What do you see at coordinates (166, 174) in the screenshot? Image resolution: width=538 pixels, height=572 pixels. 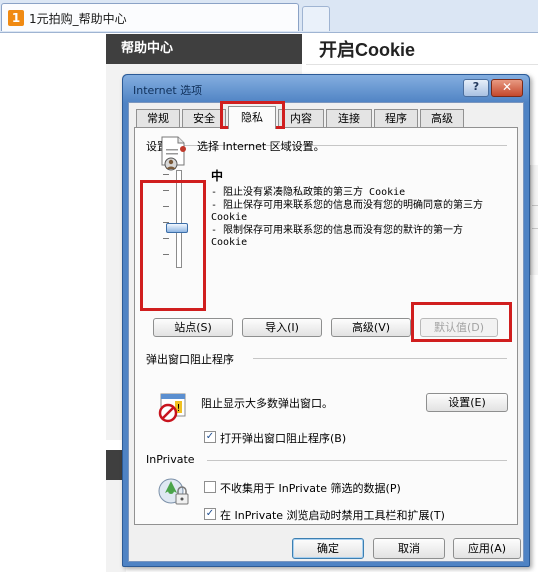 I see `slider-tick` at bounding box center [166, 174].